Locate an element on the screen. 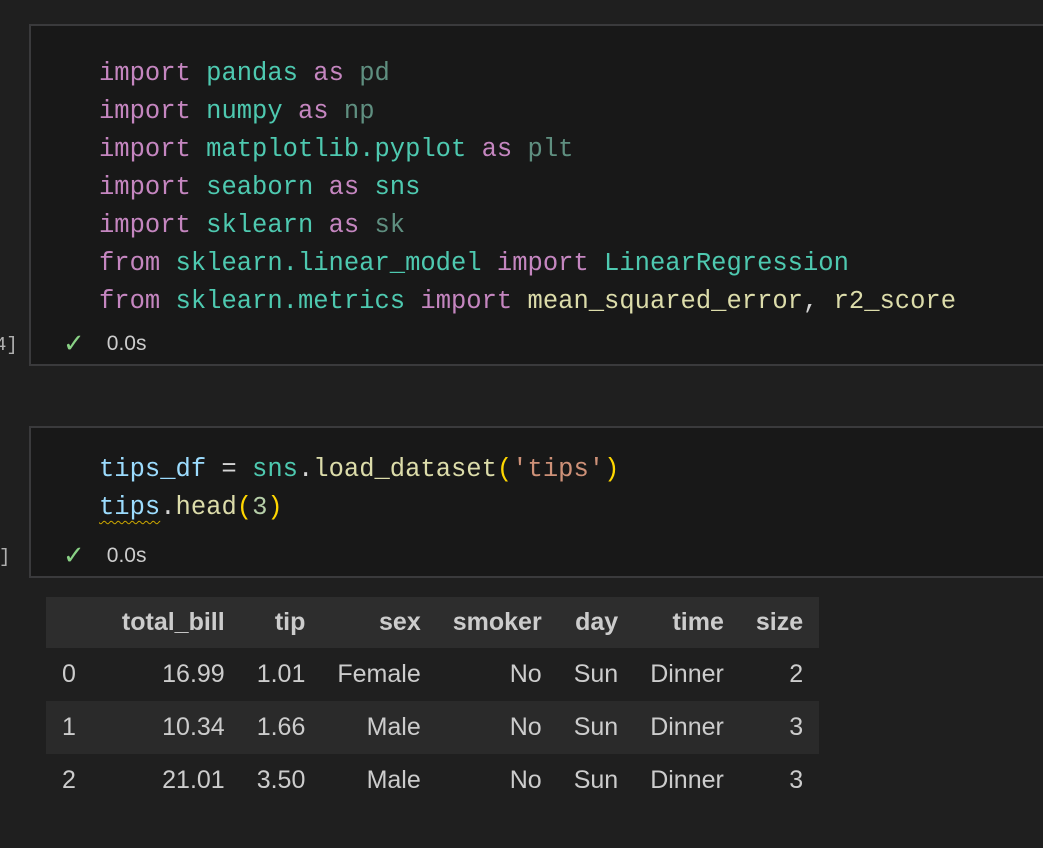 This screenshot has height=848, width=1043. table-cell: 1.66 is located at coordinates (281, 727).